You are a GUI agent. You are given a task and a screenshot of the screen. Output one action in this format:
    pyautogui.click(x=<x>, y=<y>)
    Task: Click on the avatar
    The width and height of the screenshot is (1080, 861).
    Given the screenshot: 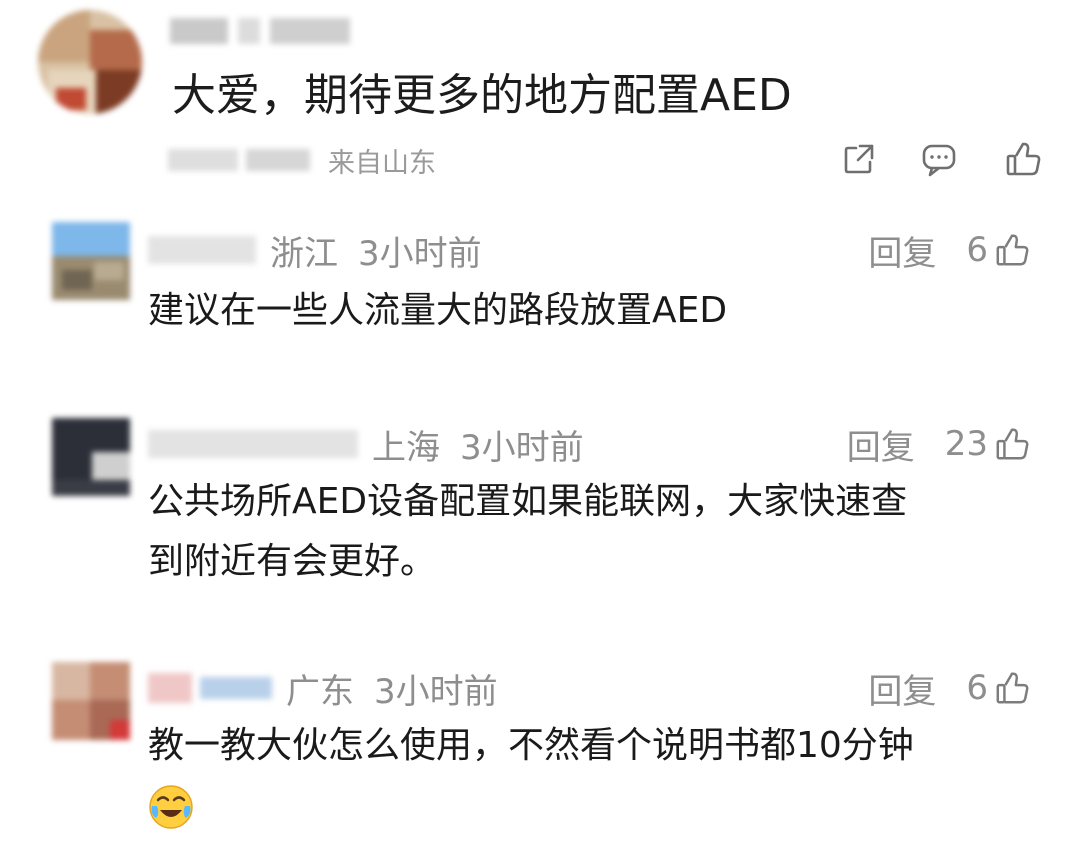 What is the action you would take?
    pyautogui.click(x=90, y=62)
    